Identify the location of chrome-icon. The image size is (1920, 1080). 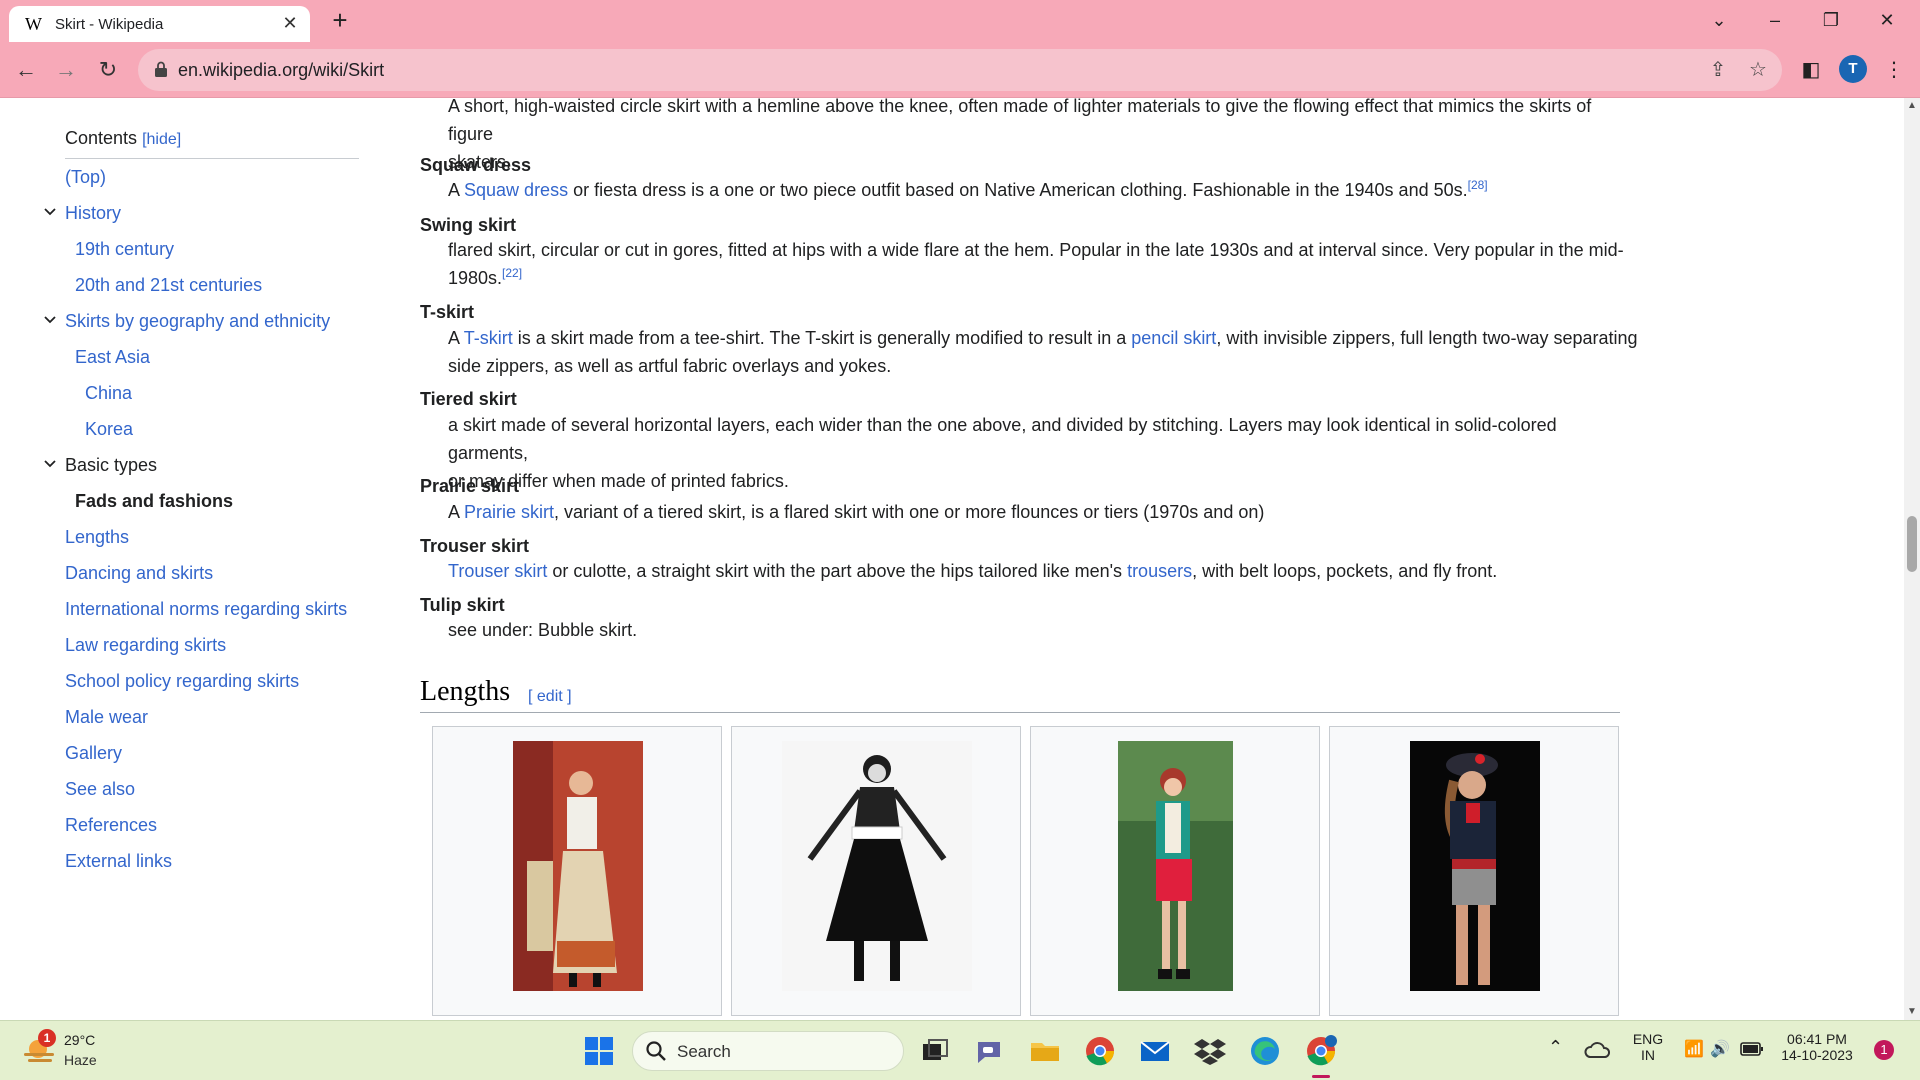
(1100, 1051).